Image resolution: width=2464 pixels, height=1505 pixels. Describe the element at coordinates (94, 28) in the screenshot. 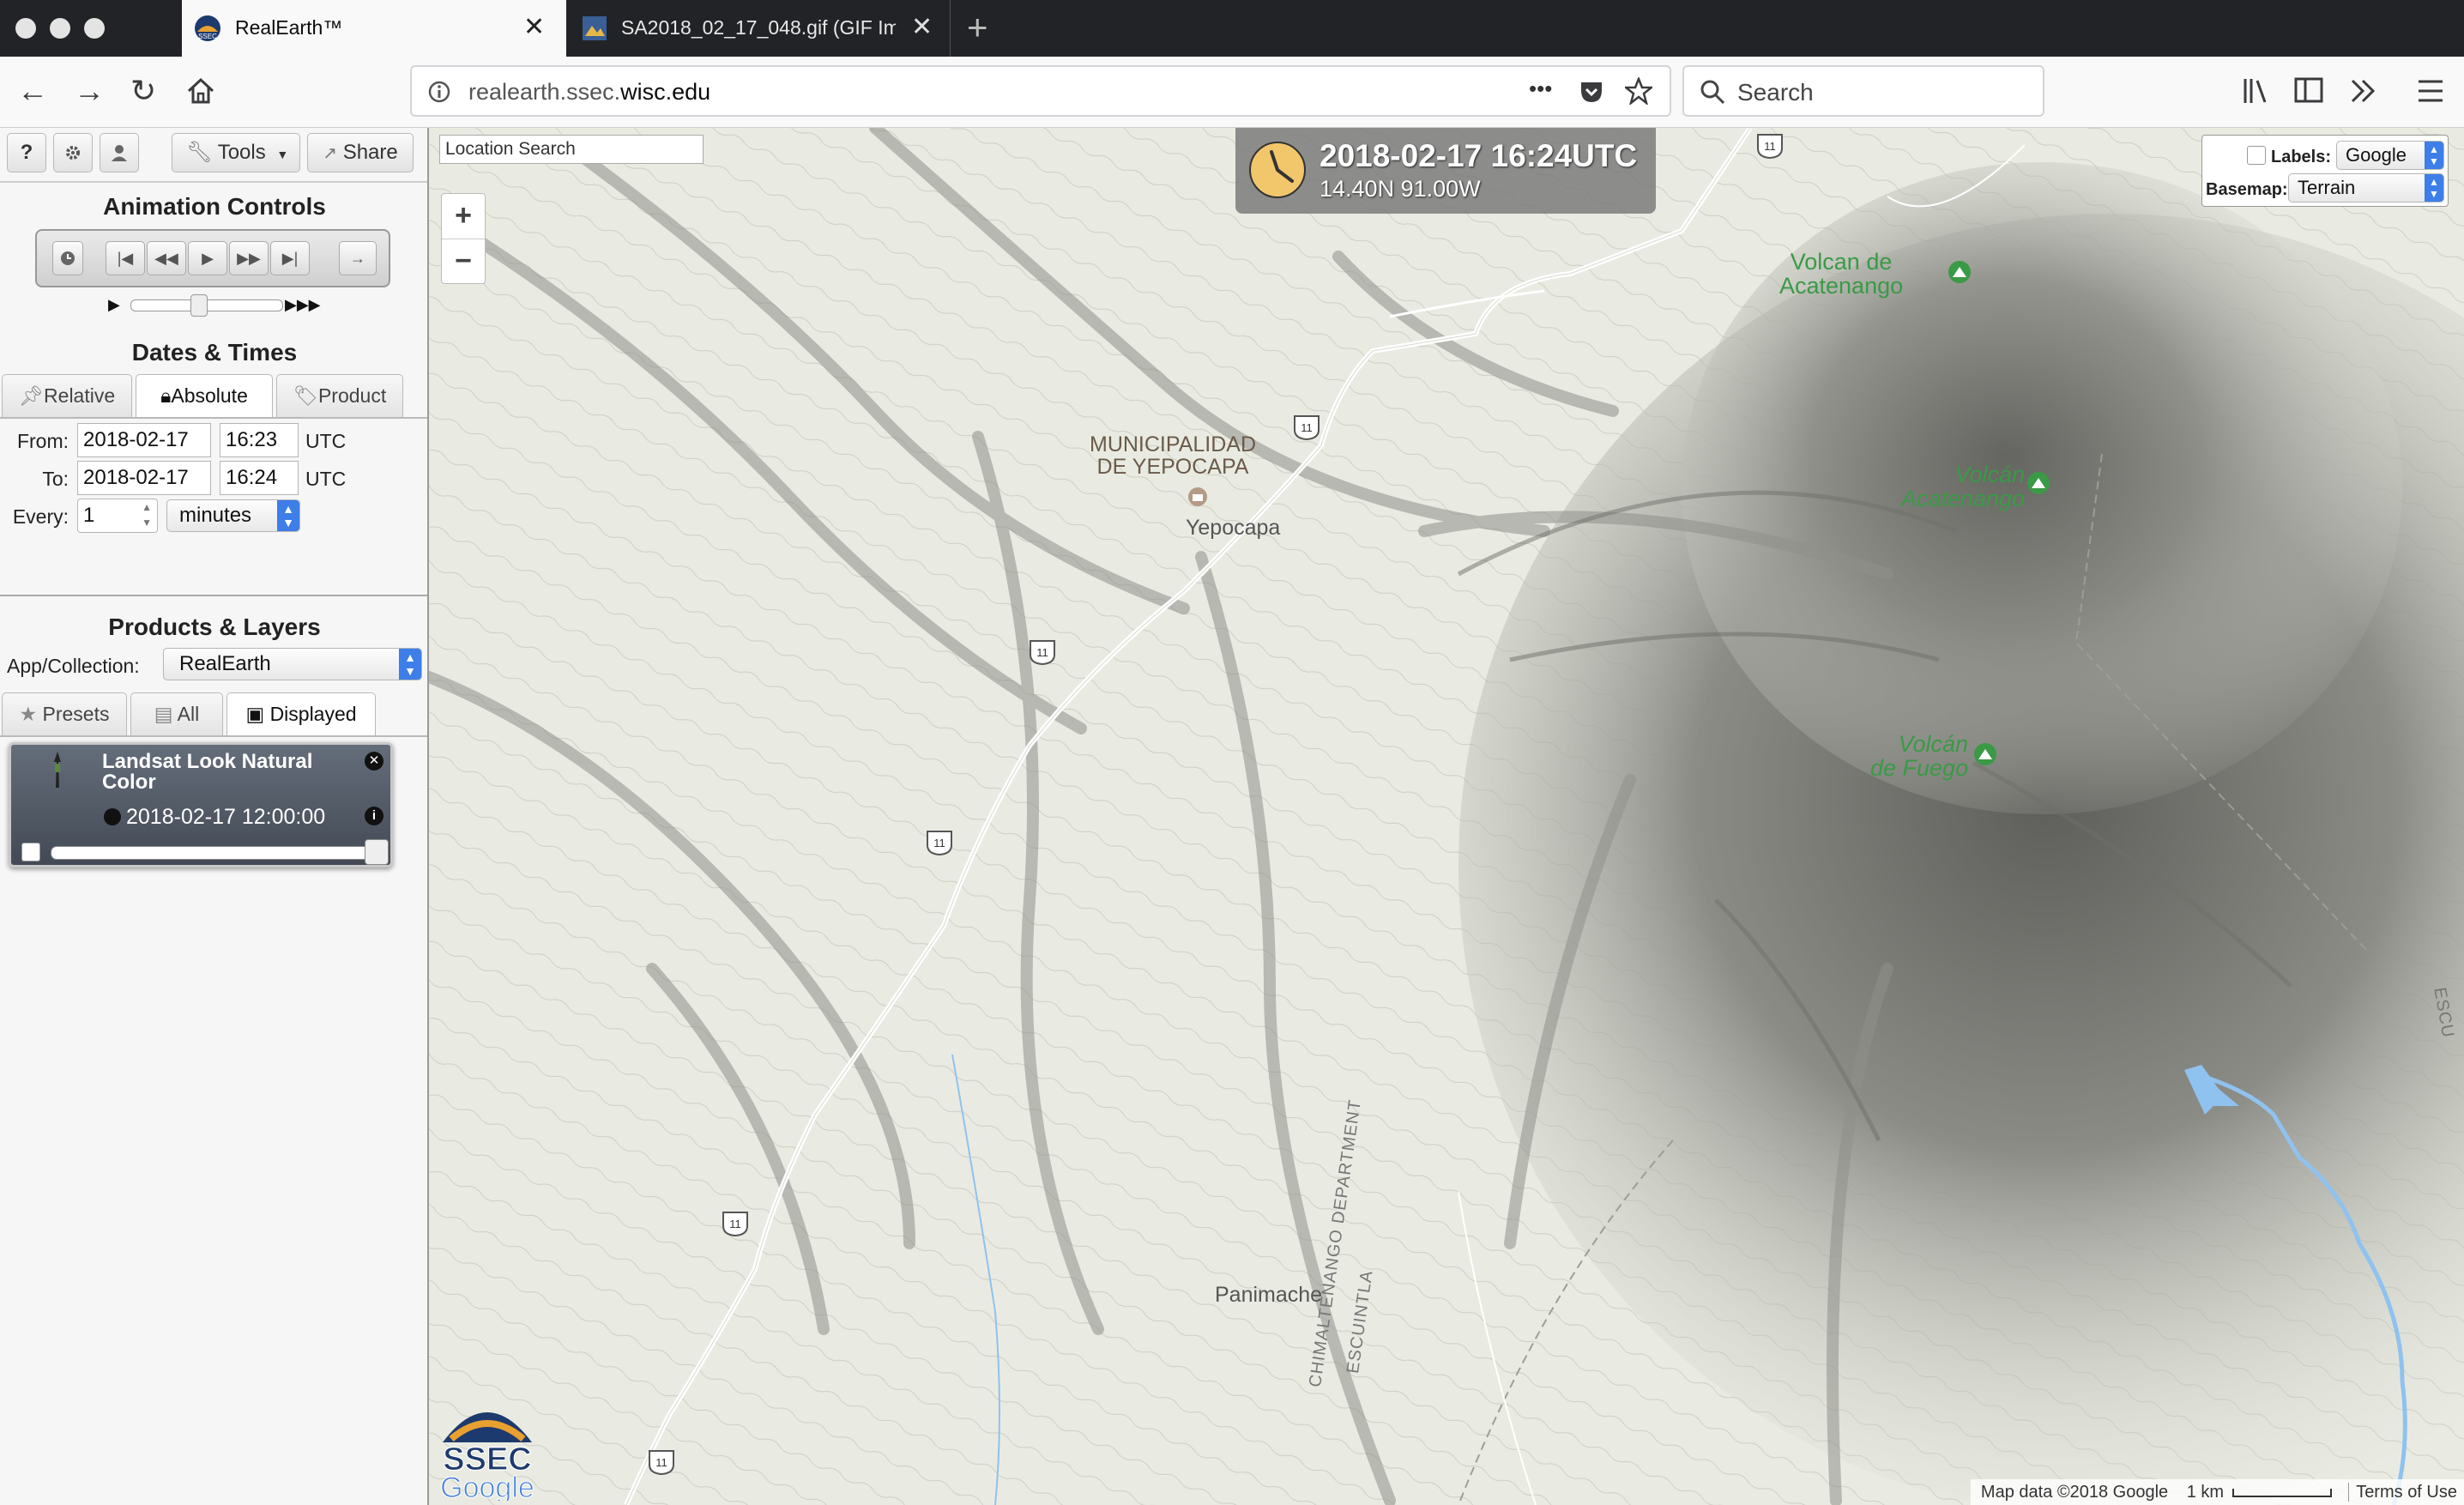

I see `window-zoom-button` at that location.